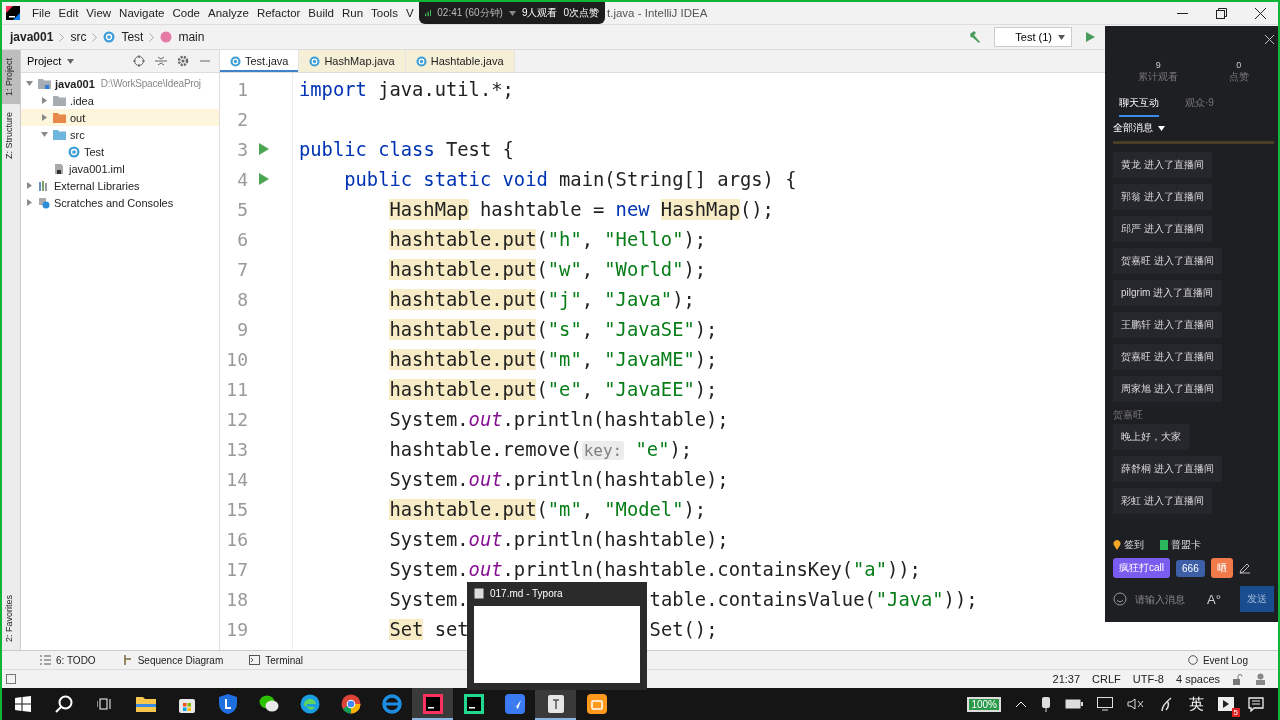 The height and width of the screenshot is (720, 1280). I want to click on code-line: hashtable.put("w", "World");, so click(548, 269).